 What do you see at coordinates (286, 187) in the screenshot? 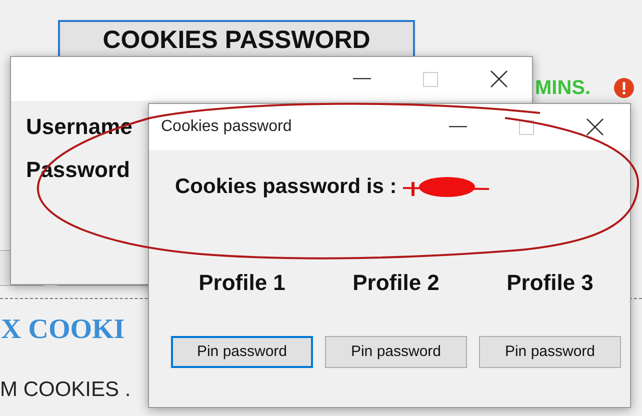
I see `password-message: Cookies password is :` at bounding box center [286, 187].